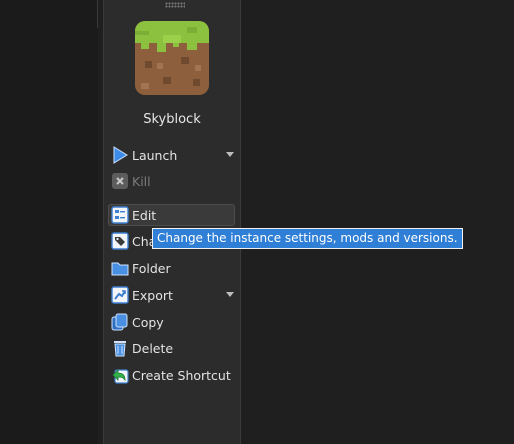 The height and width of the screenshot is (444, 514). I want to click on shortcut-icon, so click(120, 375).